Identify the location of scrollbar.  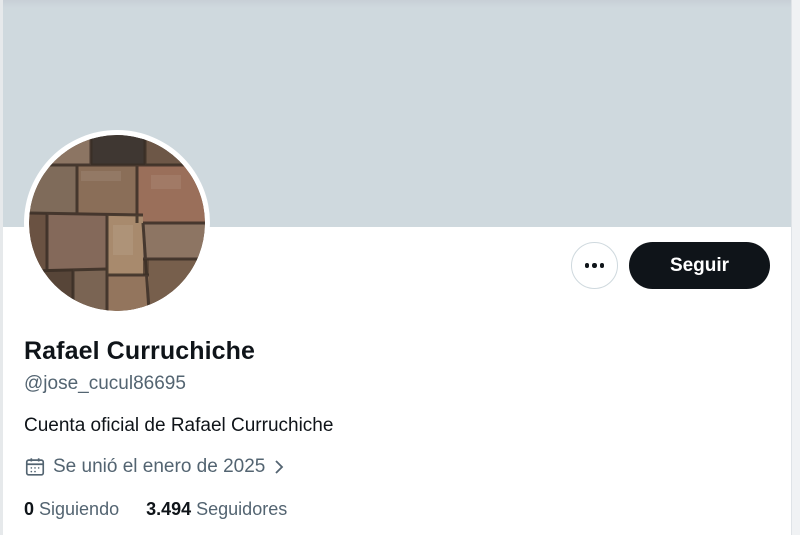
(795, 267).